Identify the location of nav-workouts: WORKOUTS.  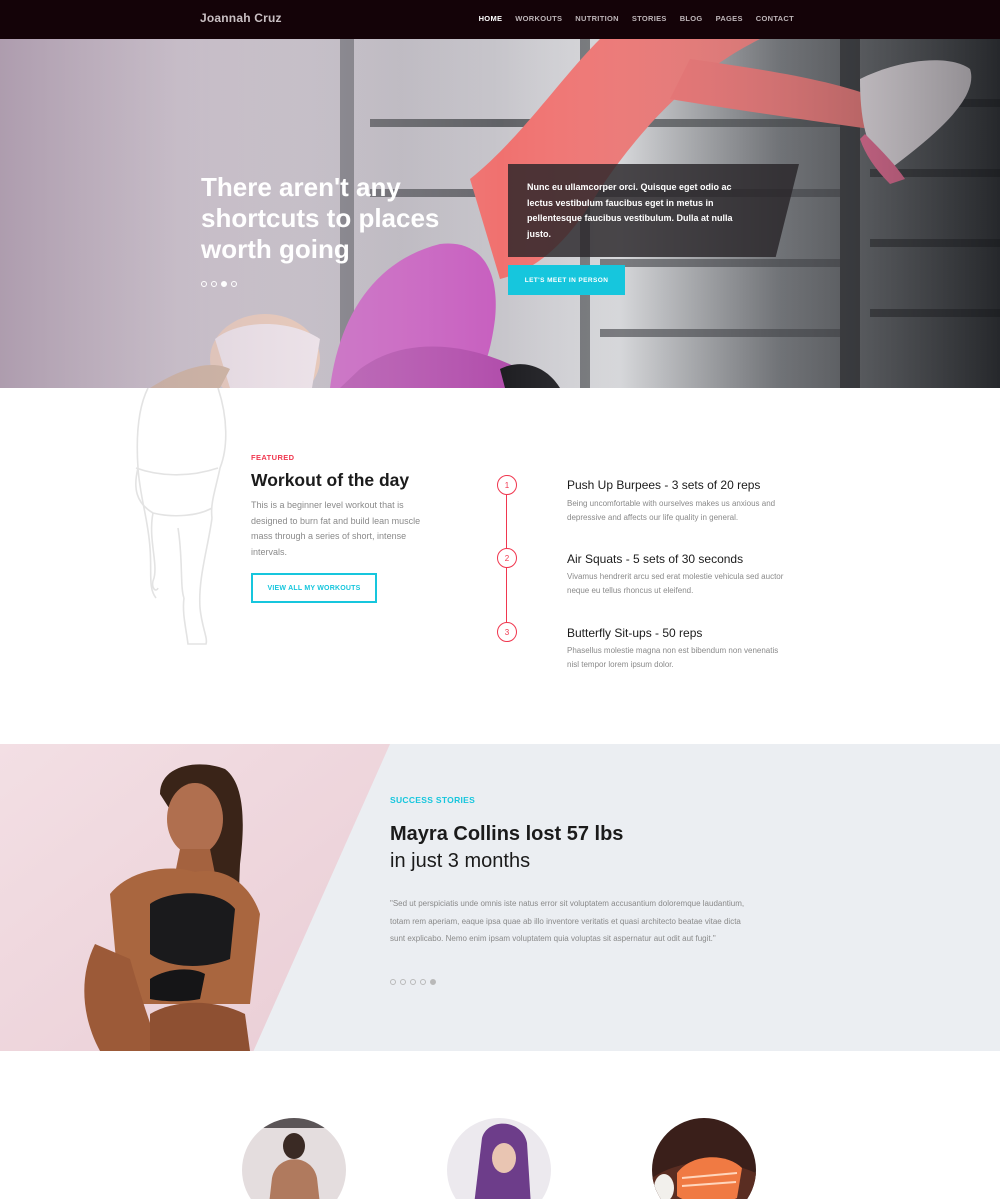
(538, 18).